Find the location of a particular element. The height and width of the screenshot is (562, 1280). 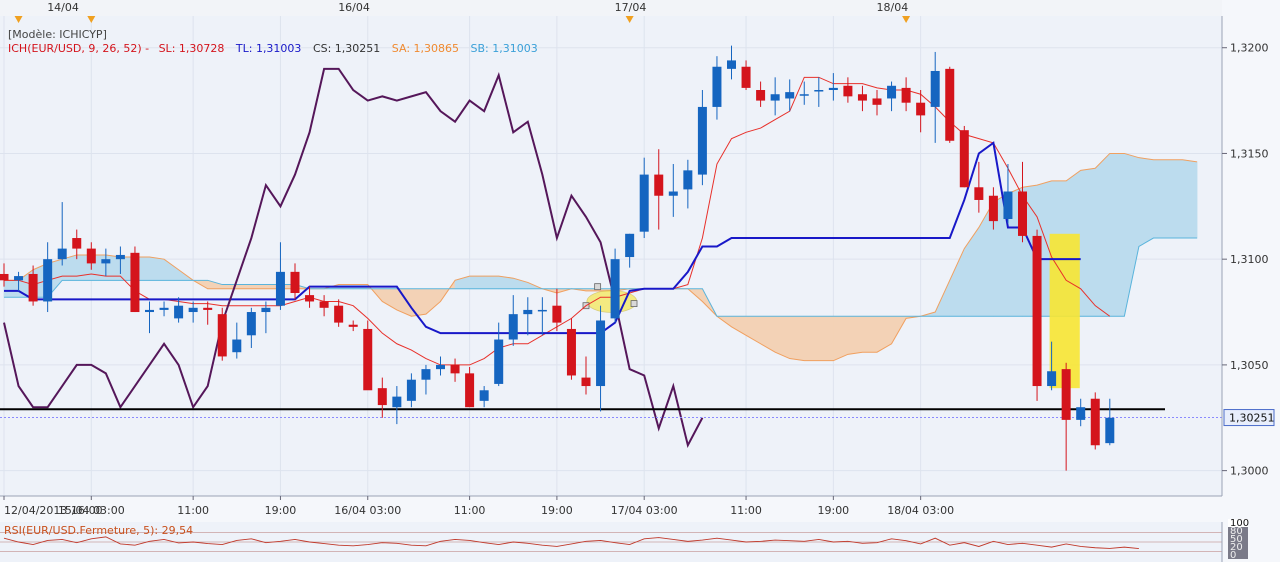

highlight-box is located at coordinates (1064, 311).